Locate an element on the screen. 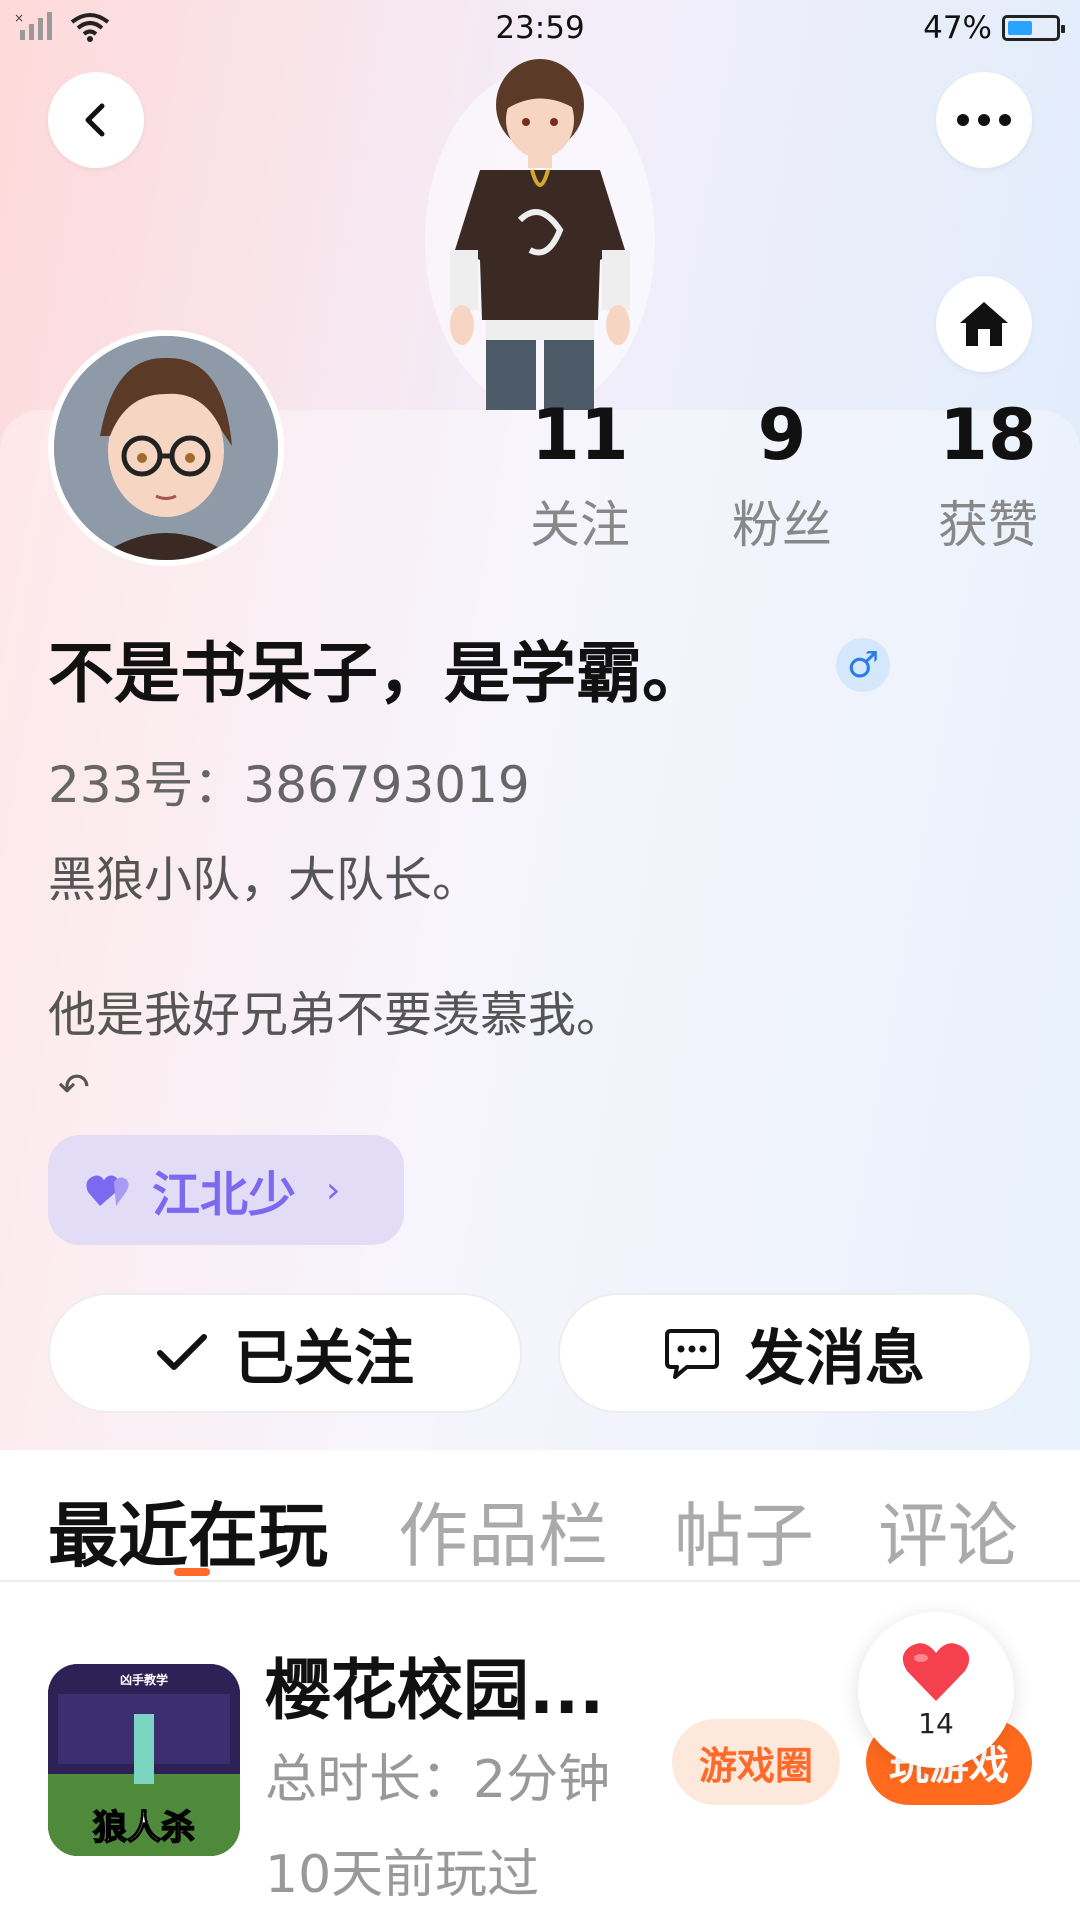 The image size is (1080, 1920). battery-icon is located at coordinates (1033, 28).